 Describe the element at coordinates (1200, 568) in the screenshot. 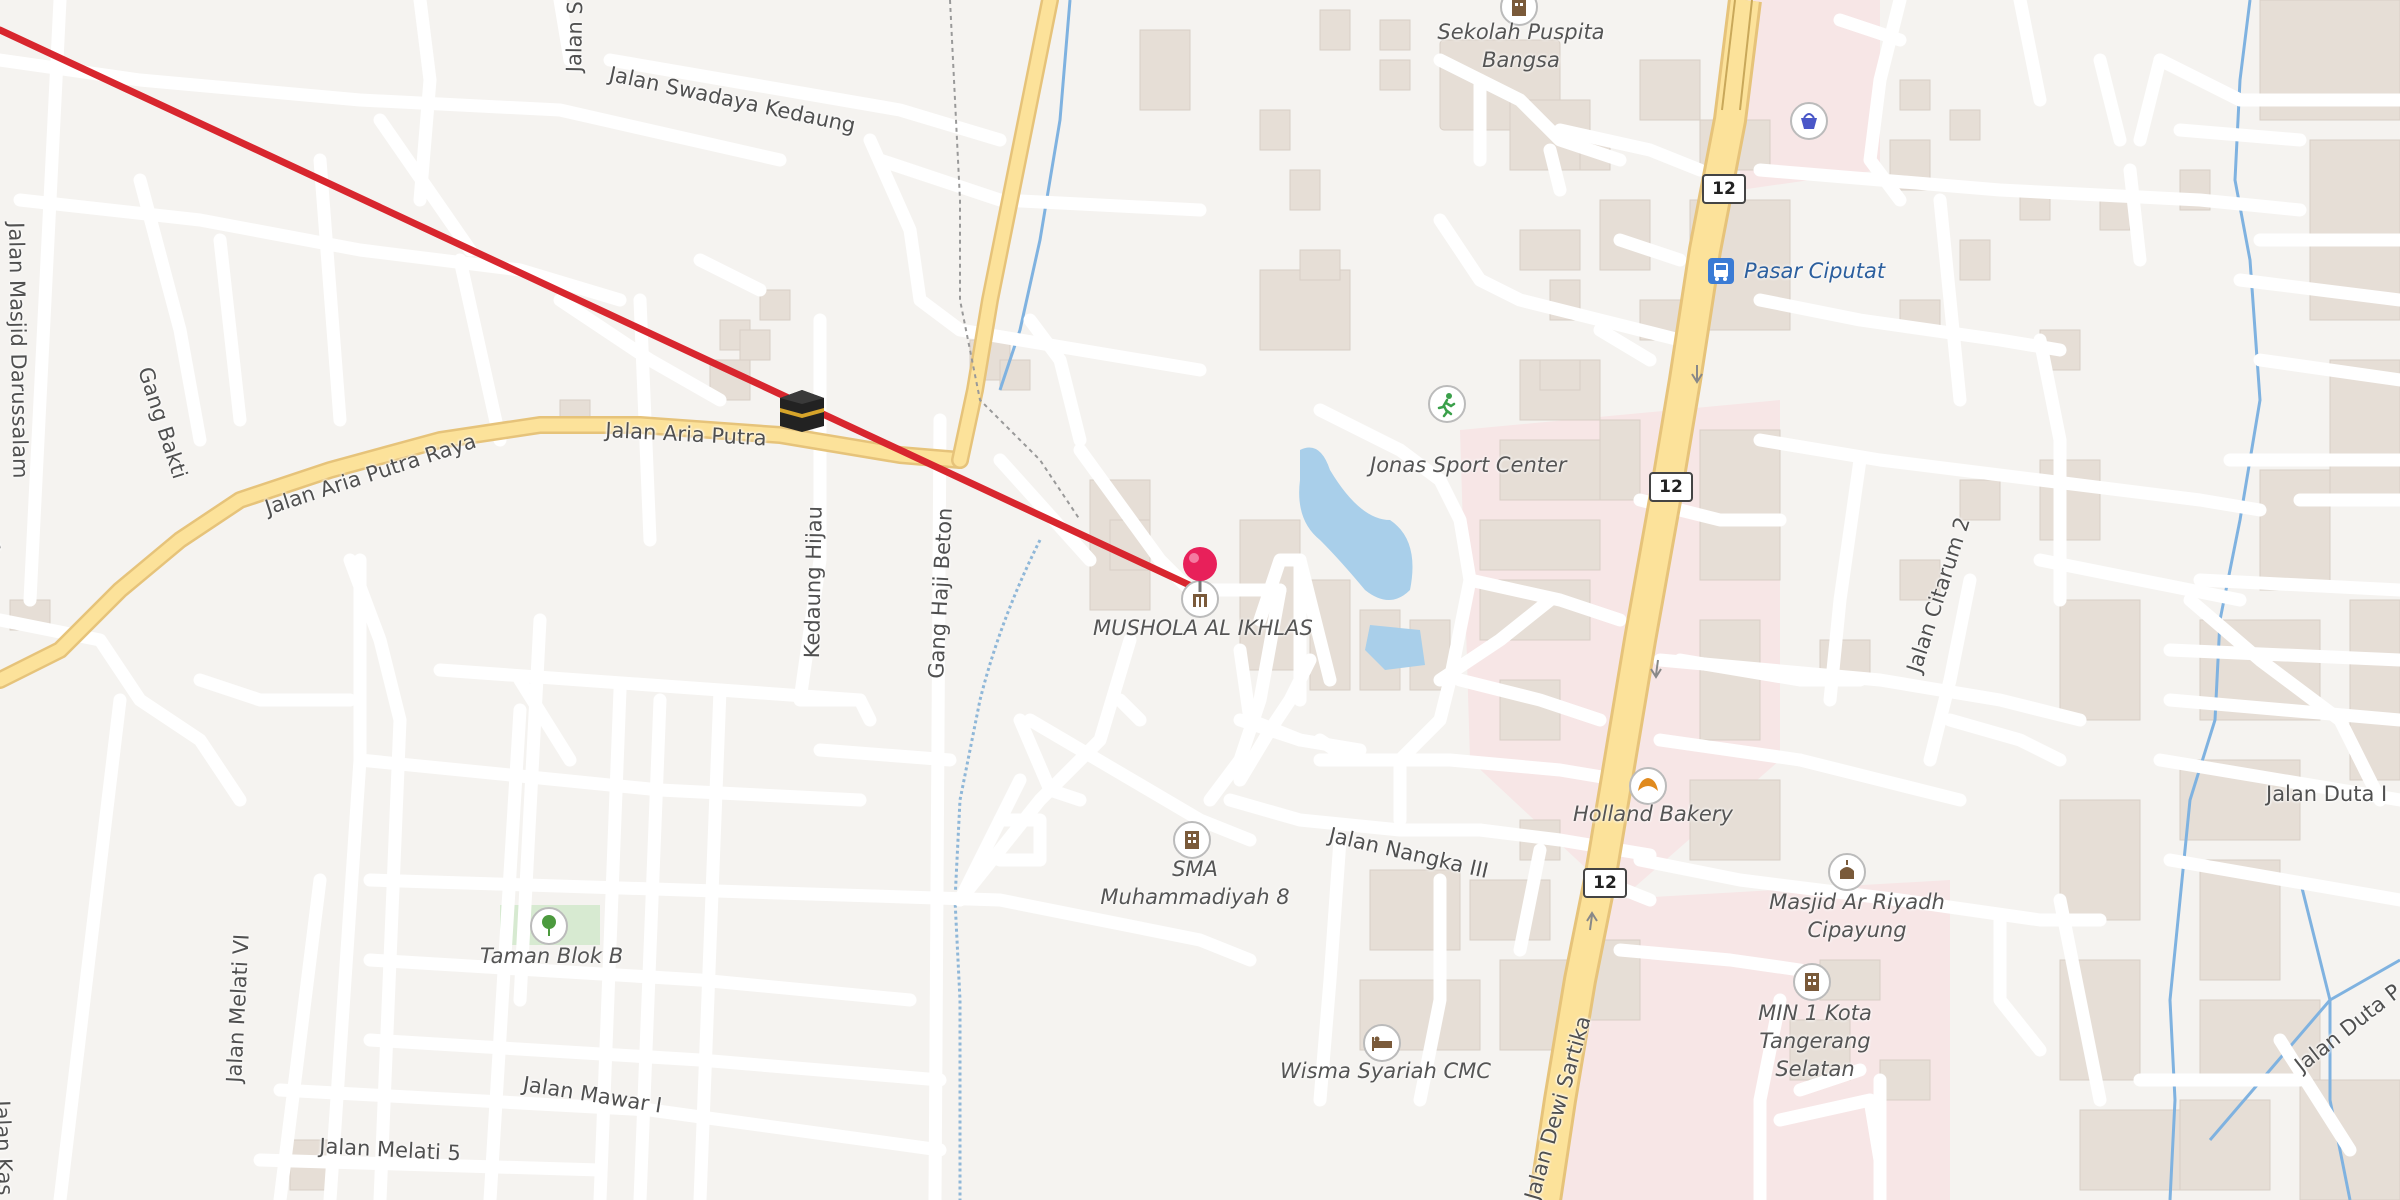

I see `location-pin-icon` at that location.